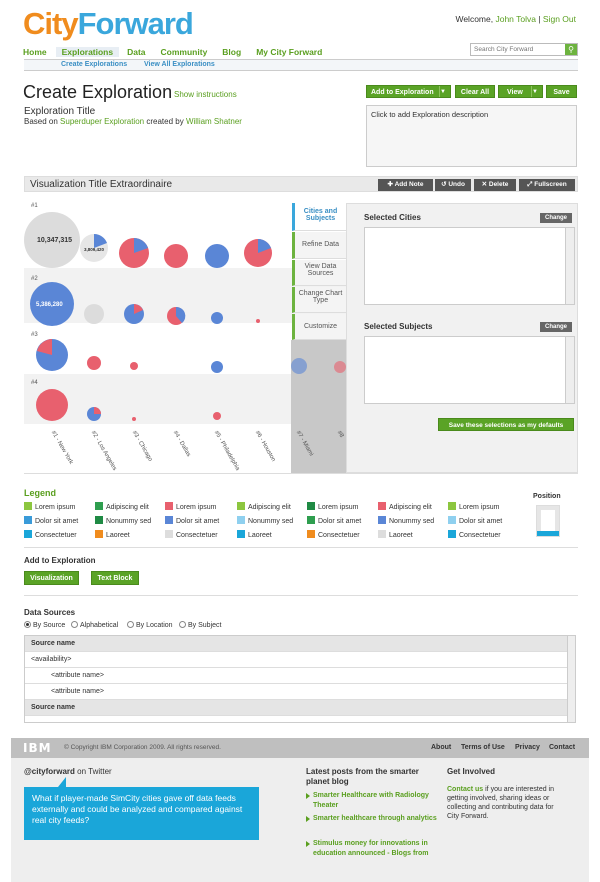 This screenshot has width=600, height=882. Describe the element at coordinates (319, 327) in the screenshot. I see `tab-customize: Customize` at that location.